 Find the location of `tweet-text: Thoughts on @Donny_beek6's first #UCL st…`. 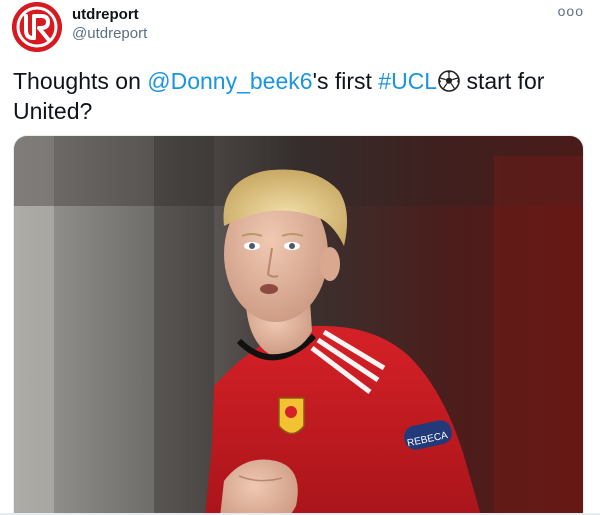

tweet-text: Thoughts on @Donny_beek6's first #UCL st… is located at coordinates (298, 96).